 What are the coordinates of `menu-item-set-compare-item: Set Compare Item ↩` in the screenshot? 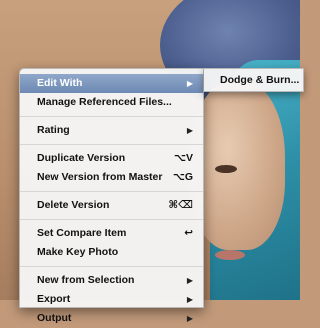 It's located at (111, 233).